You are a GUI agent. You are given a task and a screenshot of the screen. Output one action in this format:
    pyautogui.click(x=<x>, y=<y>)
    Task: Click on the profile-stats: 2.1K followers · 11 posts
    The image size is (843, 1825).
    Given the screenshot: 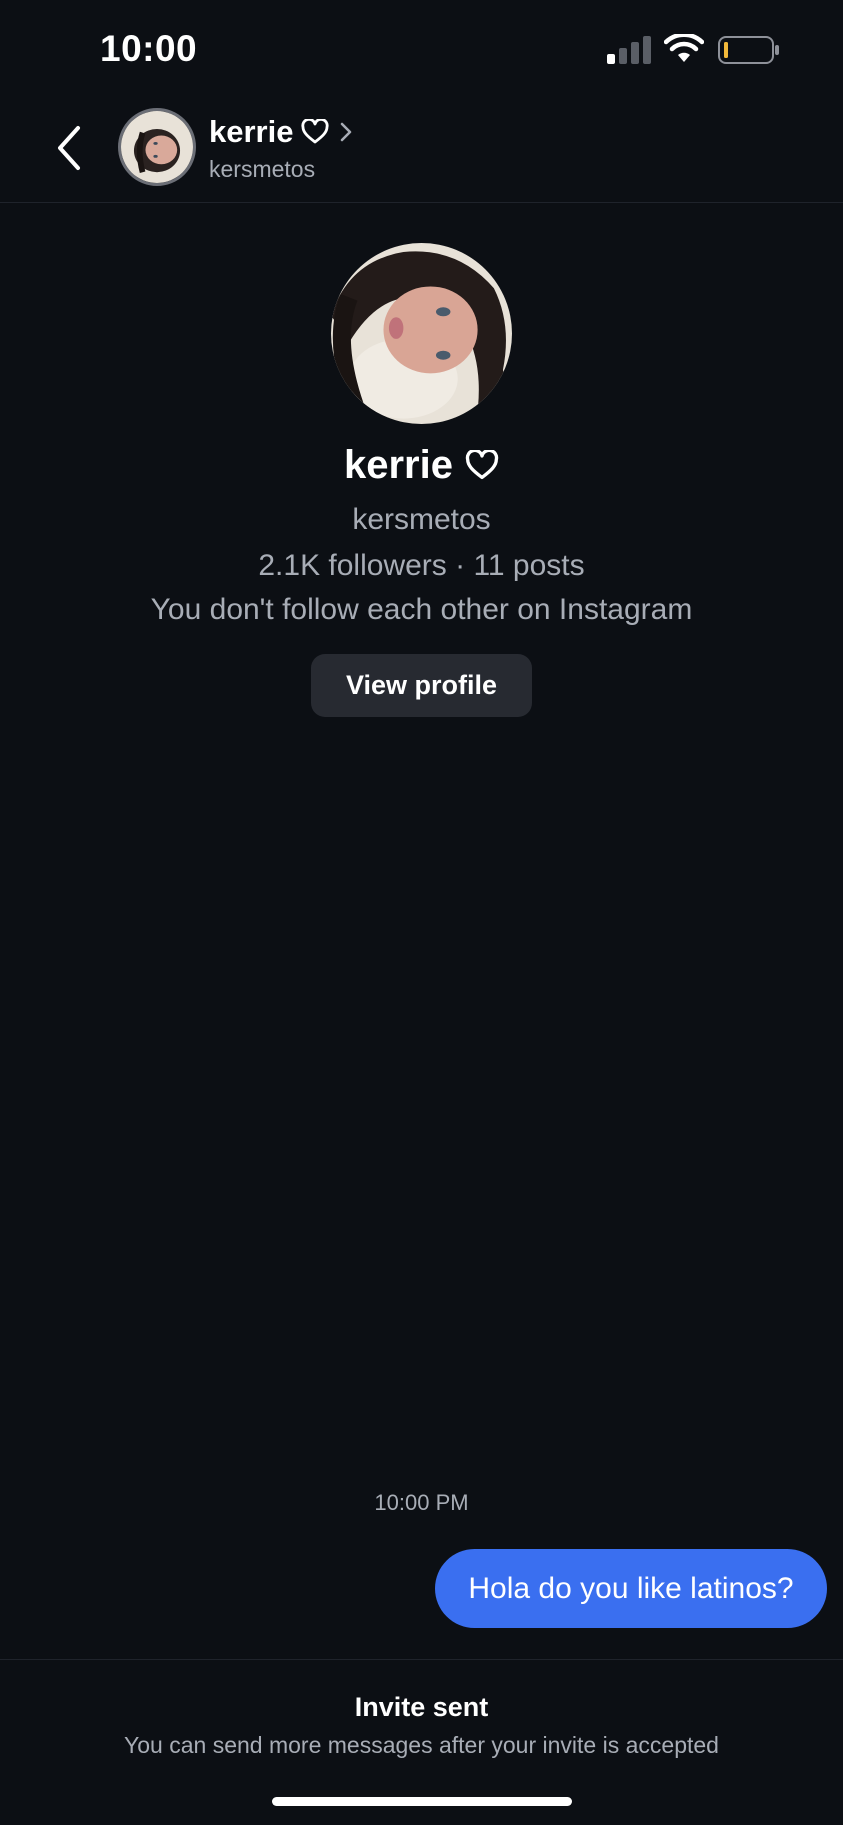 What is the action you would take?
    pyautogui.click(x=421, y=565)
    